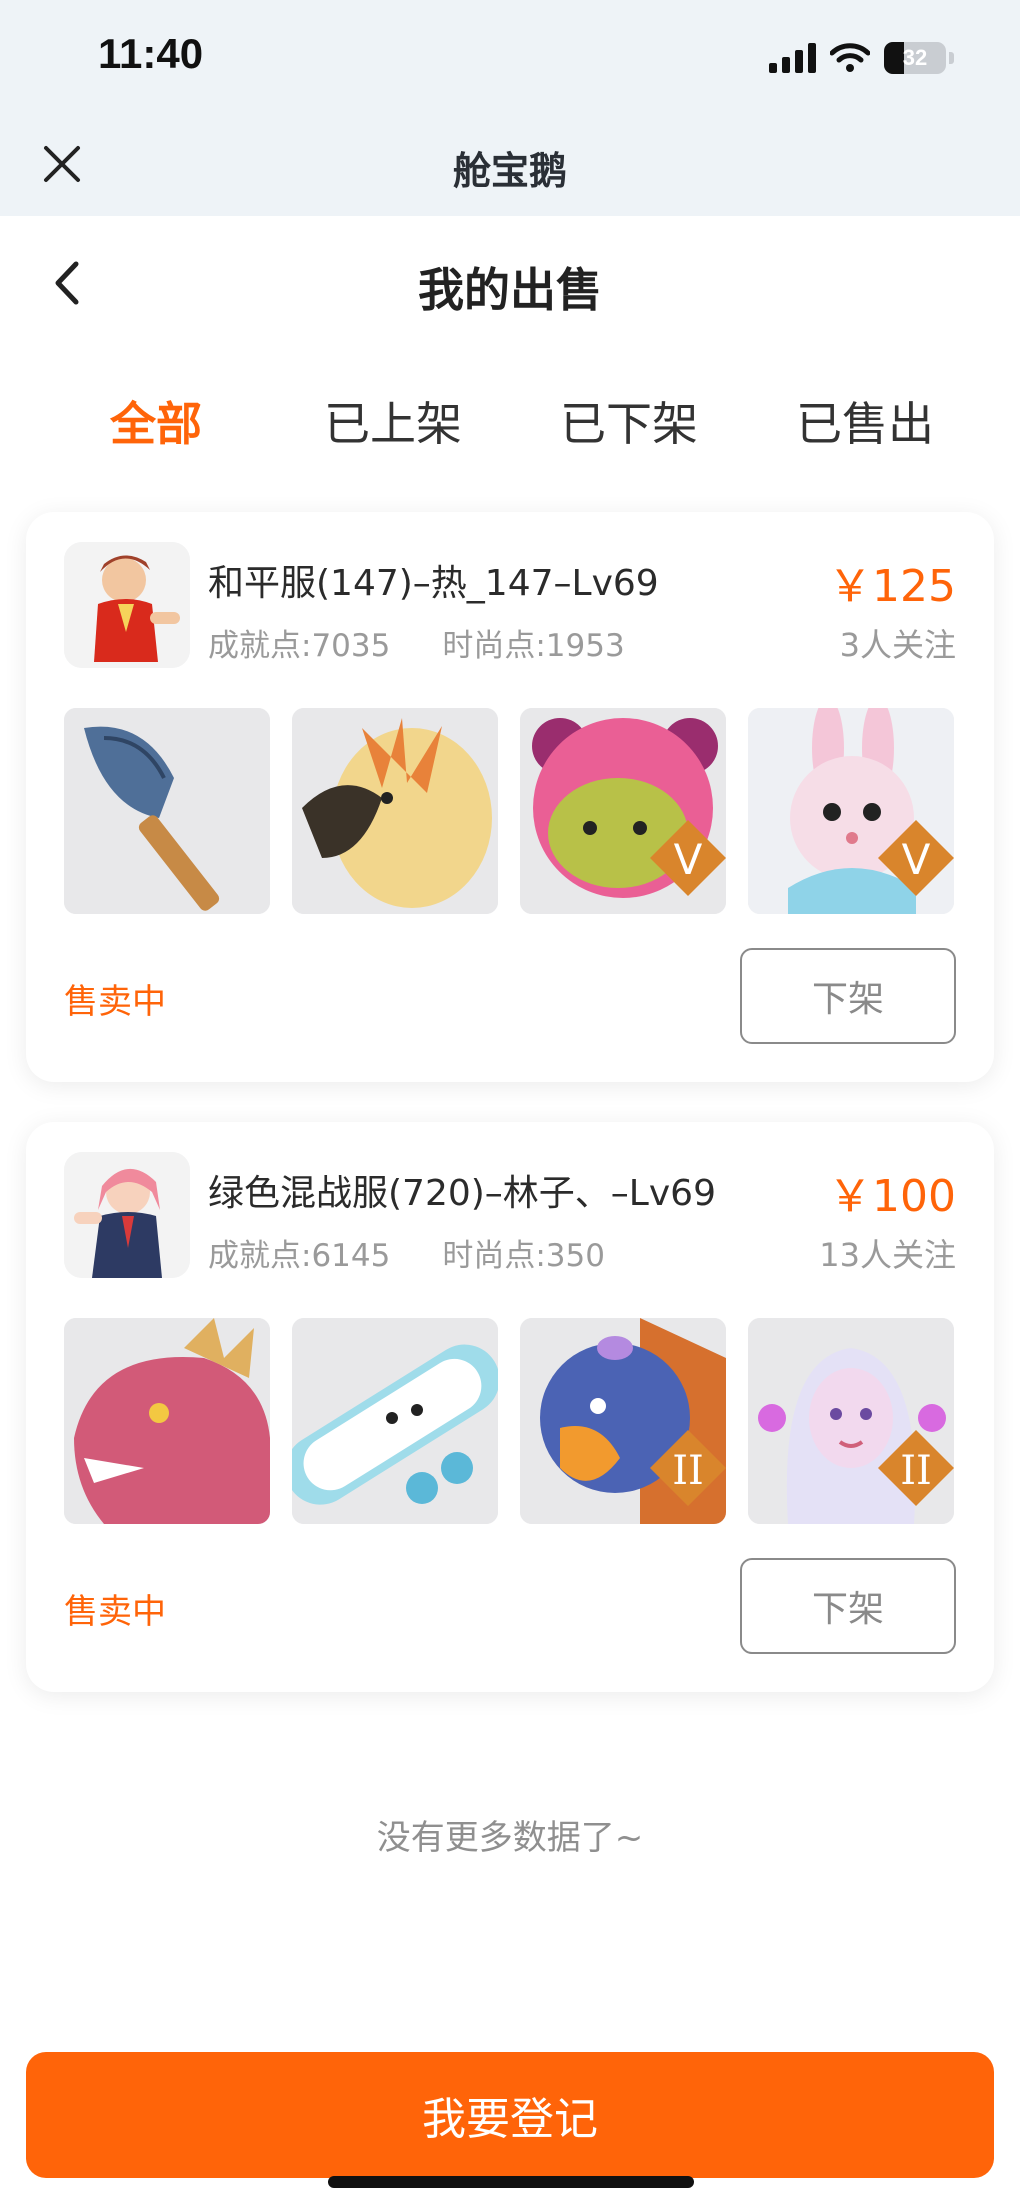  What do you see at coordinates (892, 1196) in the screenshot?
I see `listing-price: ￥100` at bounding box center [892, 1196].